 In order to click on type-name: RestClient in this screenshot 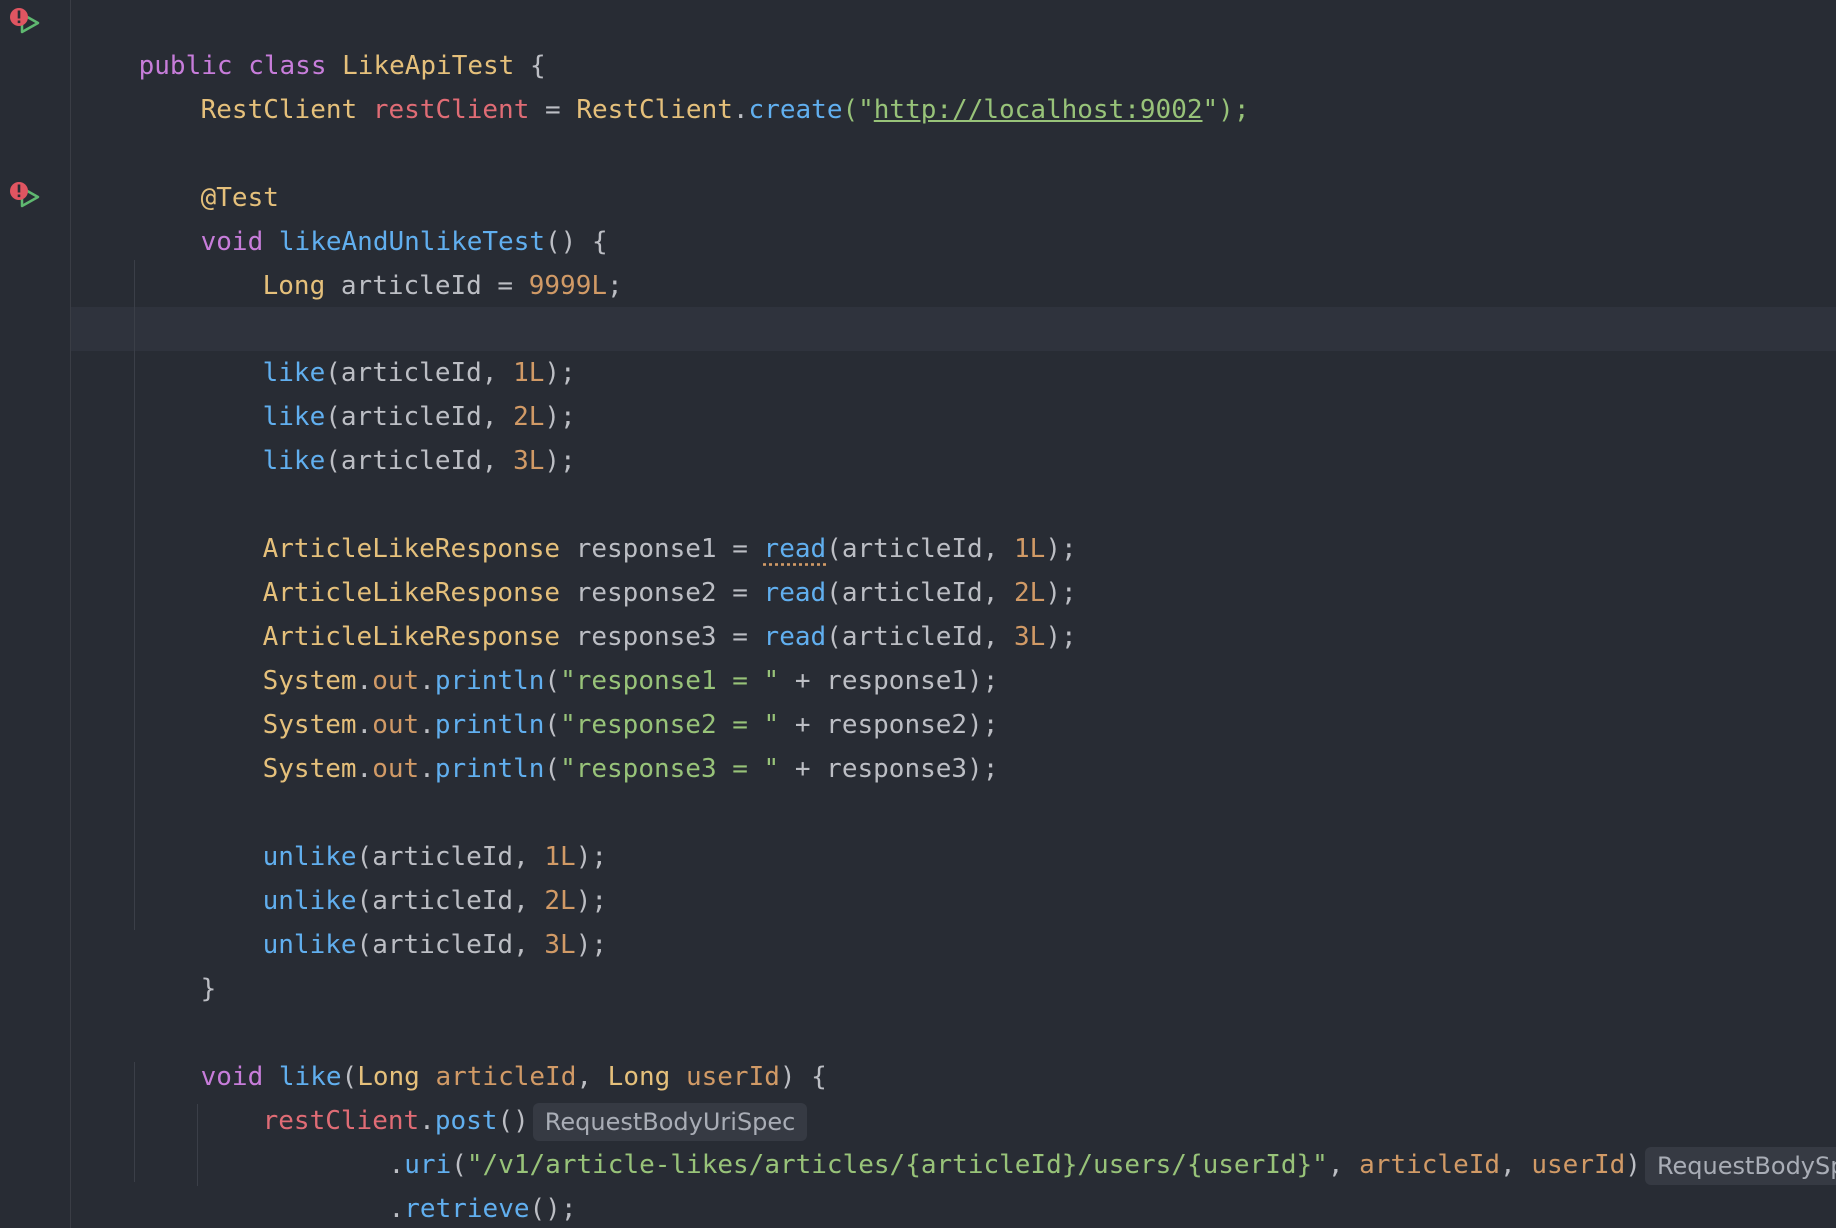, I will do `click(279, 110)`.